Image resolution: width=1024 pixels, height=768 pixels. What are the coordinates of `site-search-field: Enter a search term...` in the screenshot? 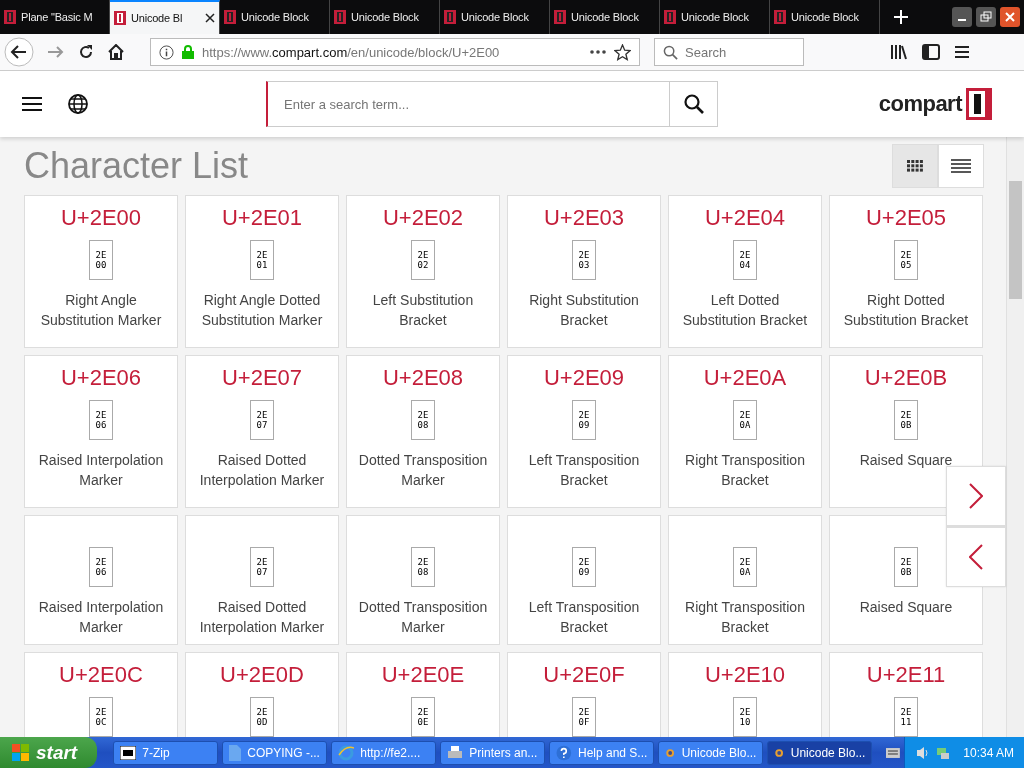 It's located at (468, 104).